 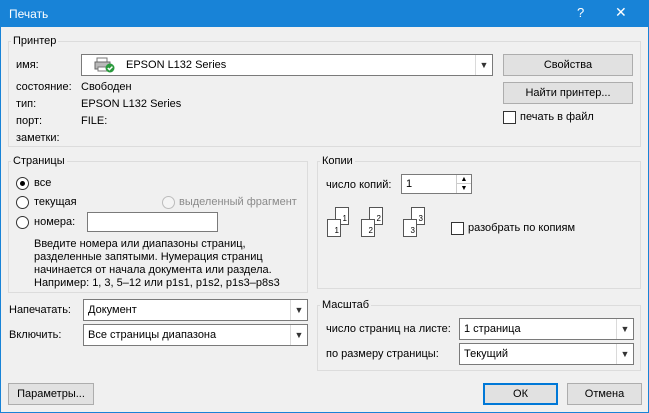 What do you see at coordinates (604, 394) in the screenshot?
I see `cancel-button: Отмена` at bounding box center [604, 394].